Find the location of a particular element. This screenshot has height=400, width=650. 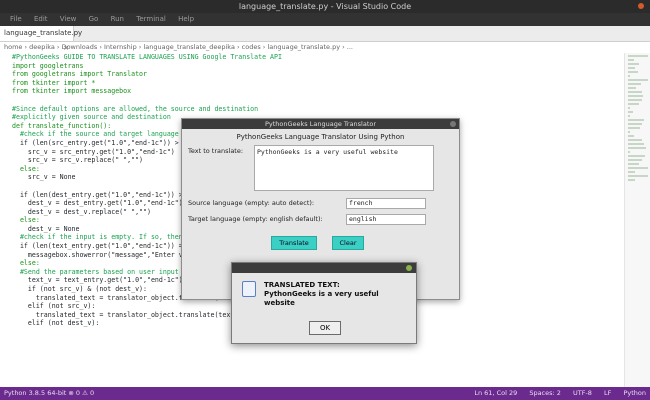

app-close-icon is located at coordinates (453, 124).